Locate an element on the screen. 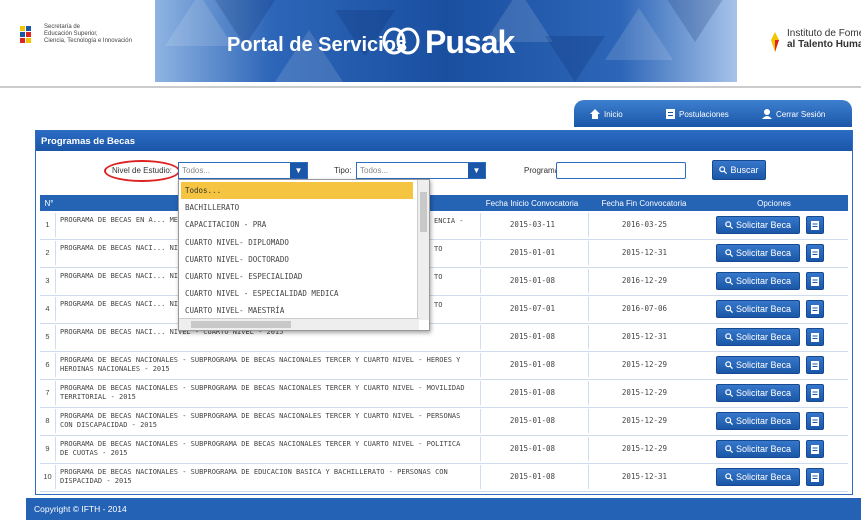 The image size is (861, 520). programa-input is located at coordinates (621, 170).